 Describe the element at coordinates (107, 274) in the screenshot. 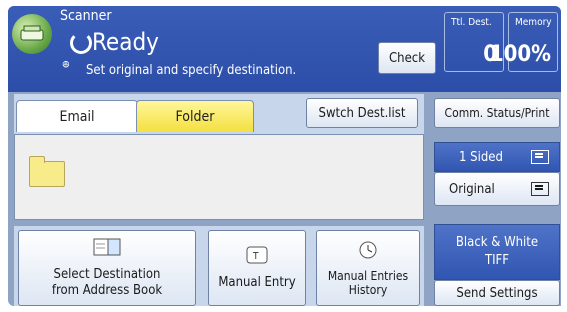

I see `select-destination-line1: Select Destination` at that location.